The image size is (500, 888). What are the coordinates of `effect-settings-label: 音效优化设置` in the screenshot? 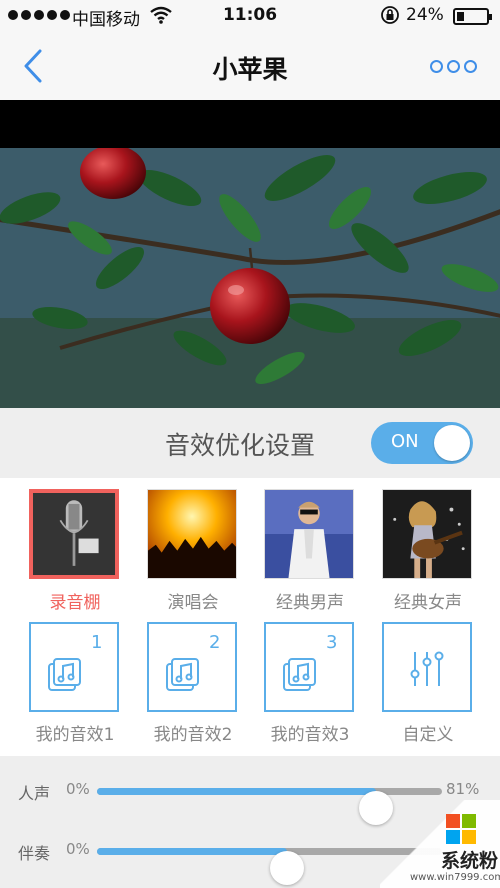 It's located at (240, 445).